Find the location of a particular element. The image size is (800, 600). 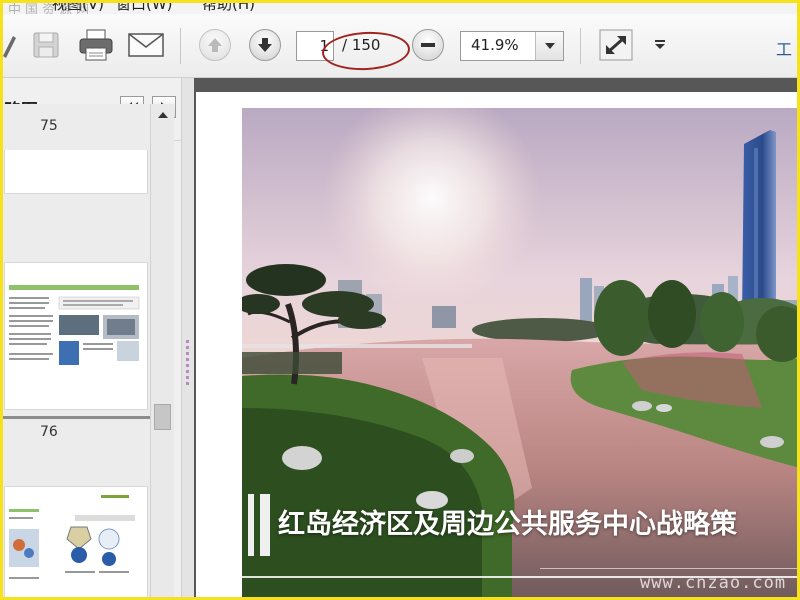

toolbar: 1 / 150 41.9% 工 is located at coordinates (400, 46).